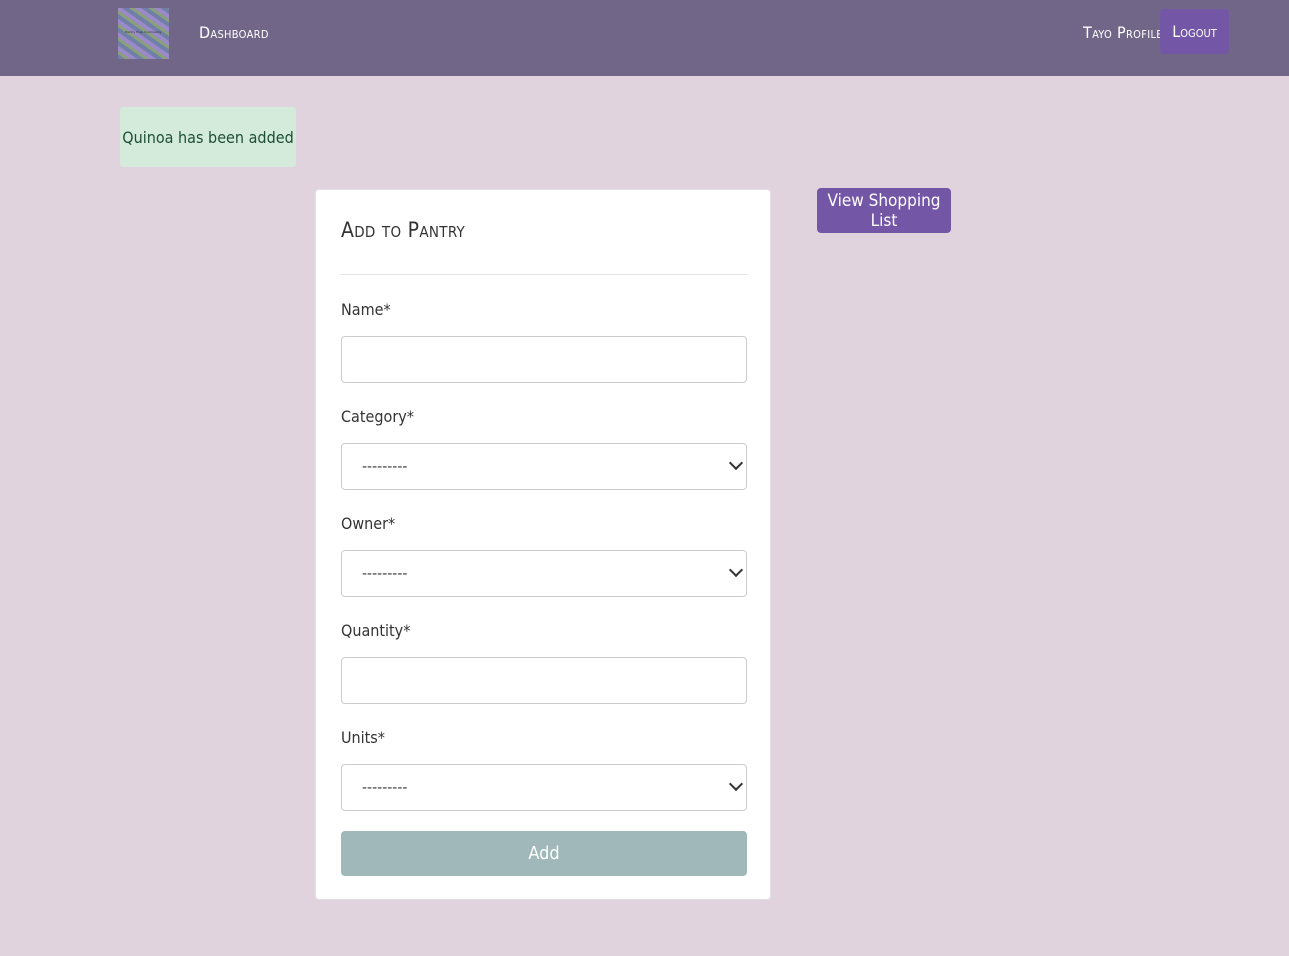 The width and height of the screenshot is (1289, 956). I want to click on view-shopping-list-button: View Shopping List, so click(884, 210).